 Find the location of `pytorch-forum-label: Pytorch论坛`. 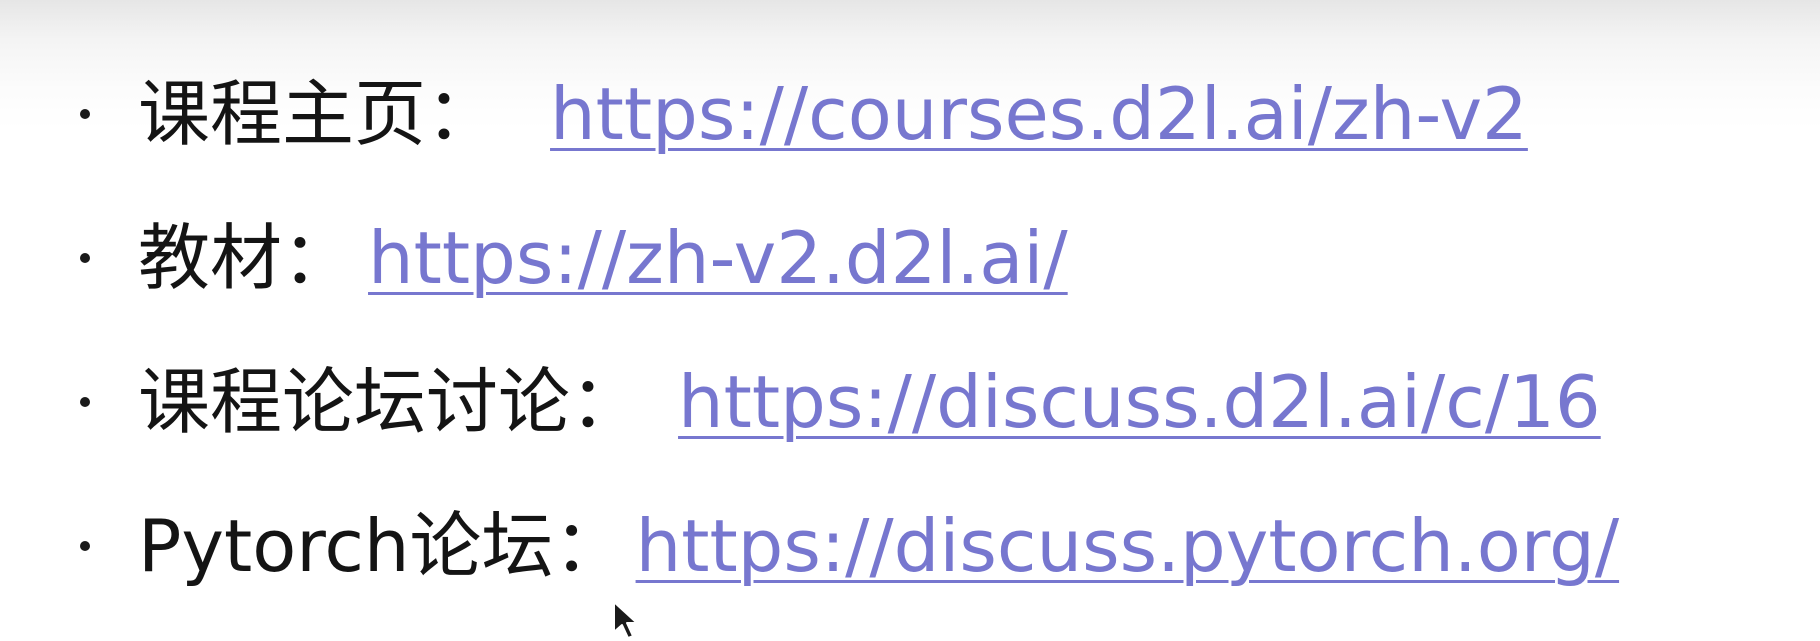

pytorch-forum-label: Pytorch论坛 is located at coordinates (346, 546).